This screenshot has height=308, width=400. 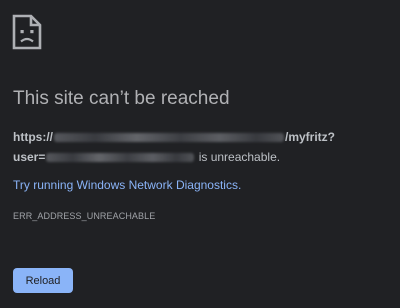 I want to click on url-suffix: /myfritz?, so click(x=310, y=137).